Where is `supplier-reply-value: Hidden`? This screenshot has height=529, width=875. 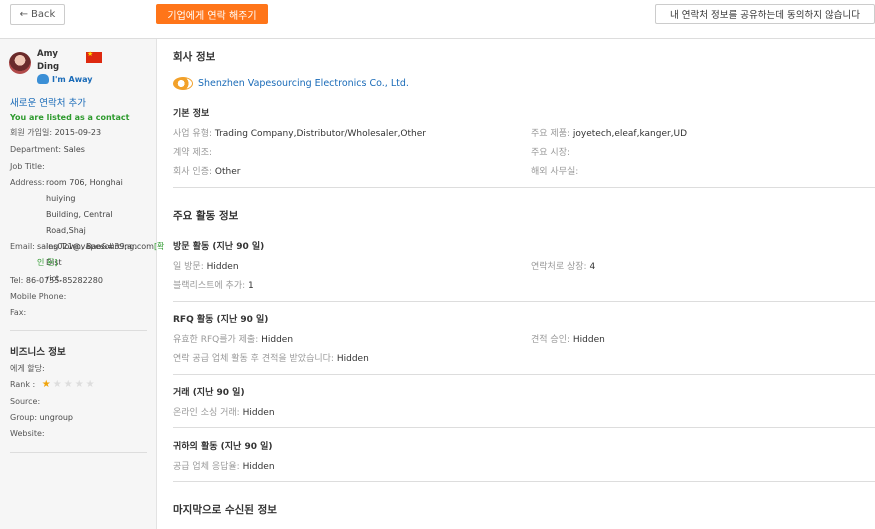
supplier-reply-value: Hidden is located at coordinates (258, 467).